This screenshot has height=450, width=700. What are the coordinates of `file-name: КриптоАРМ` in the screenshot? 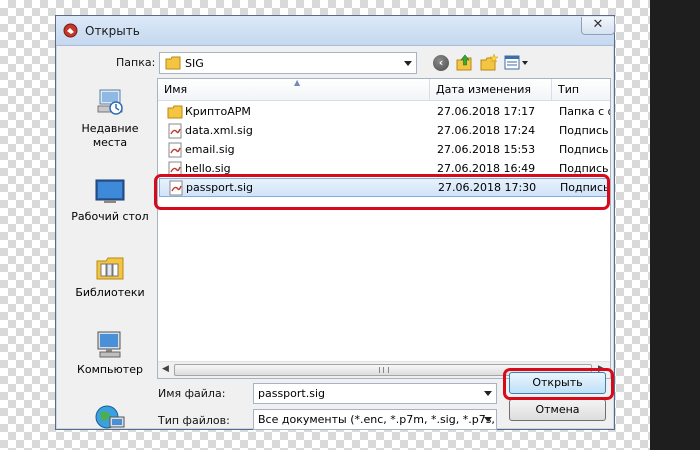 It's located at (218, 111).